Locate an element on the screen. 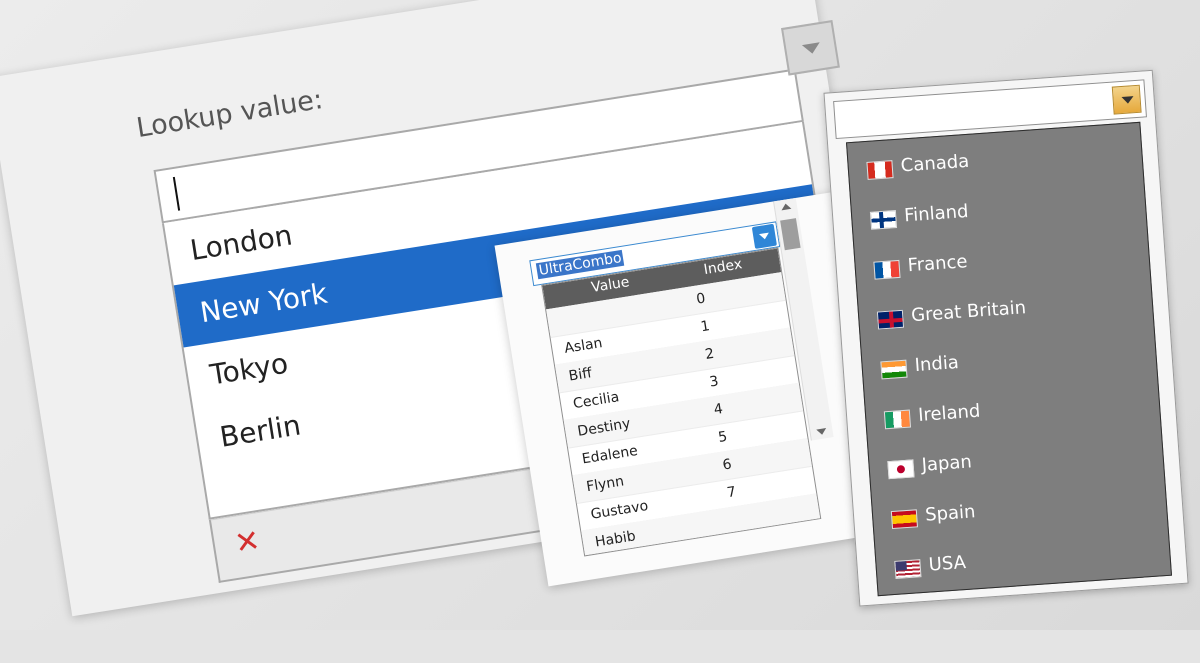 This screenshot has width=1200, height=663. country-label: Finland is located at coordinates (936, 213).